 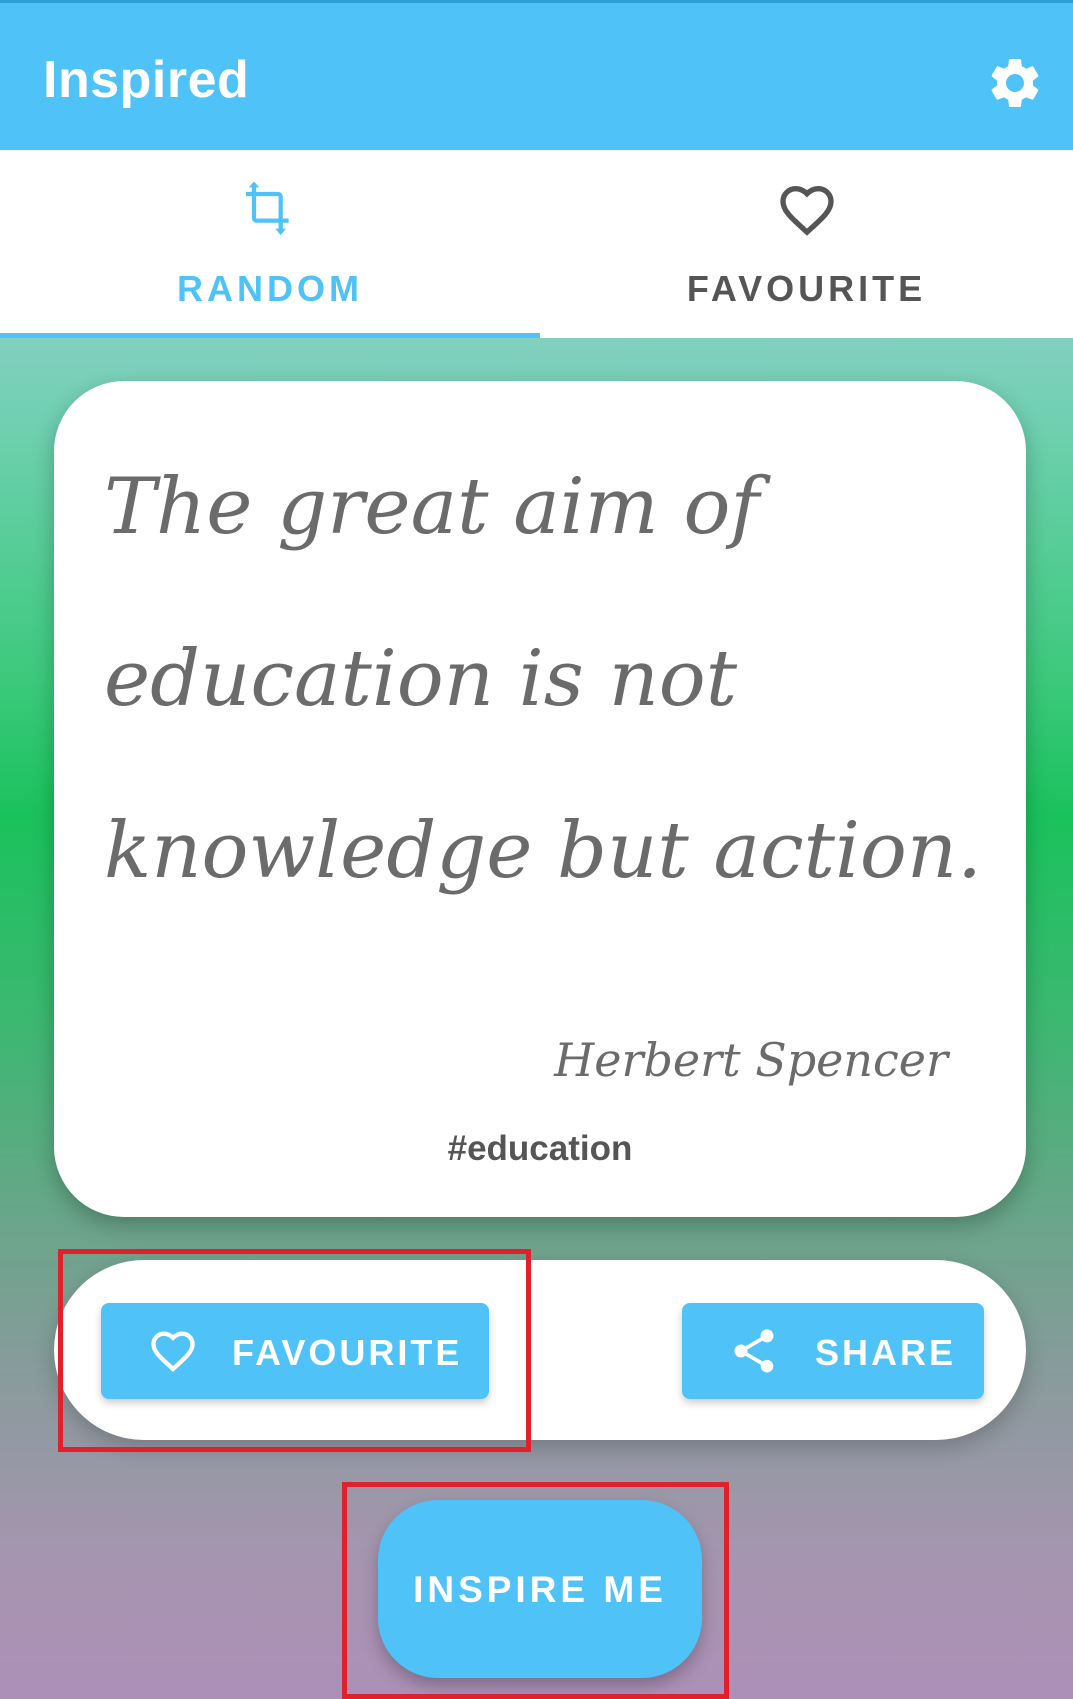 What do you see at coordinates (270, 288) in the screenshot?
I see `tab-random-label: RANDOM` at bounding box center [270, 288].